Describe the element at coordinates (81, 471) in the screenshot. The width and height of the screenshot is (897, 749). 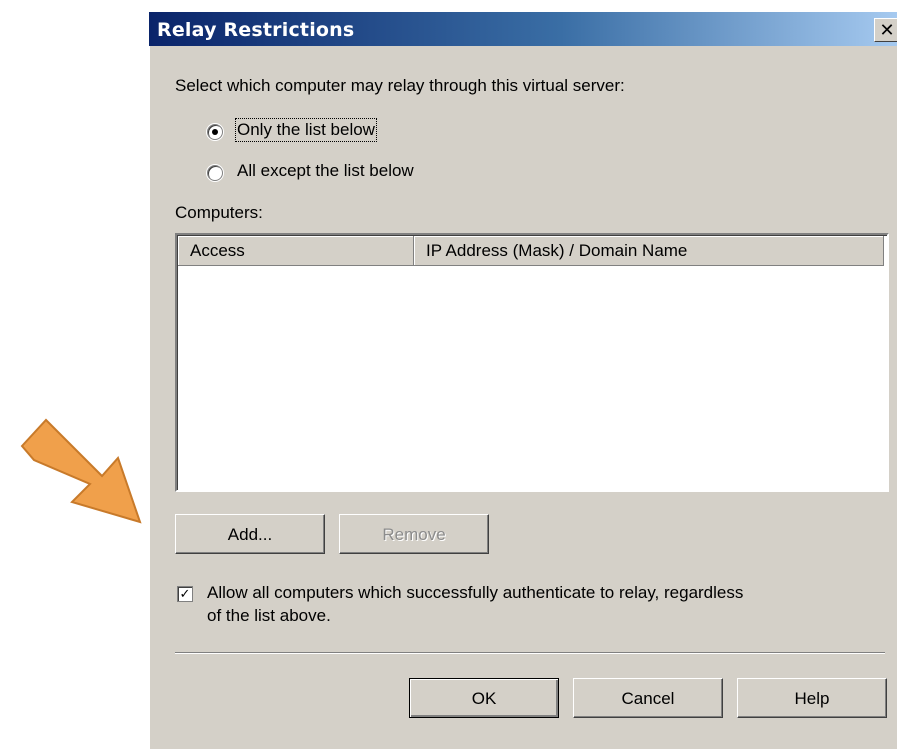
I see `arrow-right-icon` at that location.